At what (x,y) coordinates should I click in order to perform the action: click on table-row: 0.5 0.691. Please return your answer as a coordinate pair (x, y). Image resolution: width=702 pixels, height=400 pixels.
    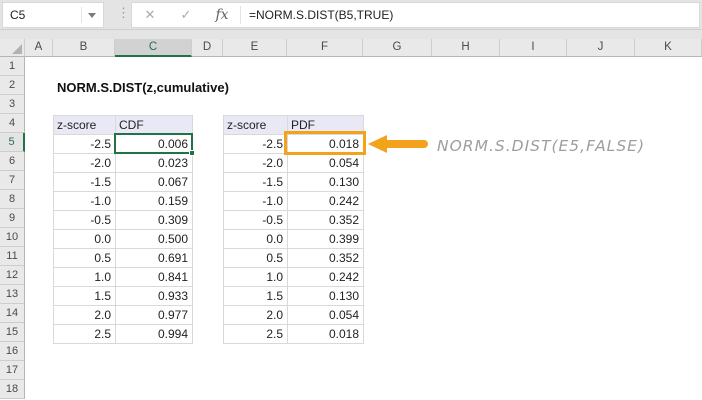
    Looking at the image, I should click on (123, 258).